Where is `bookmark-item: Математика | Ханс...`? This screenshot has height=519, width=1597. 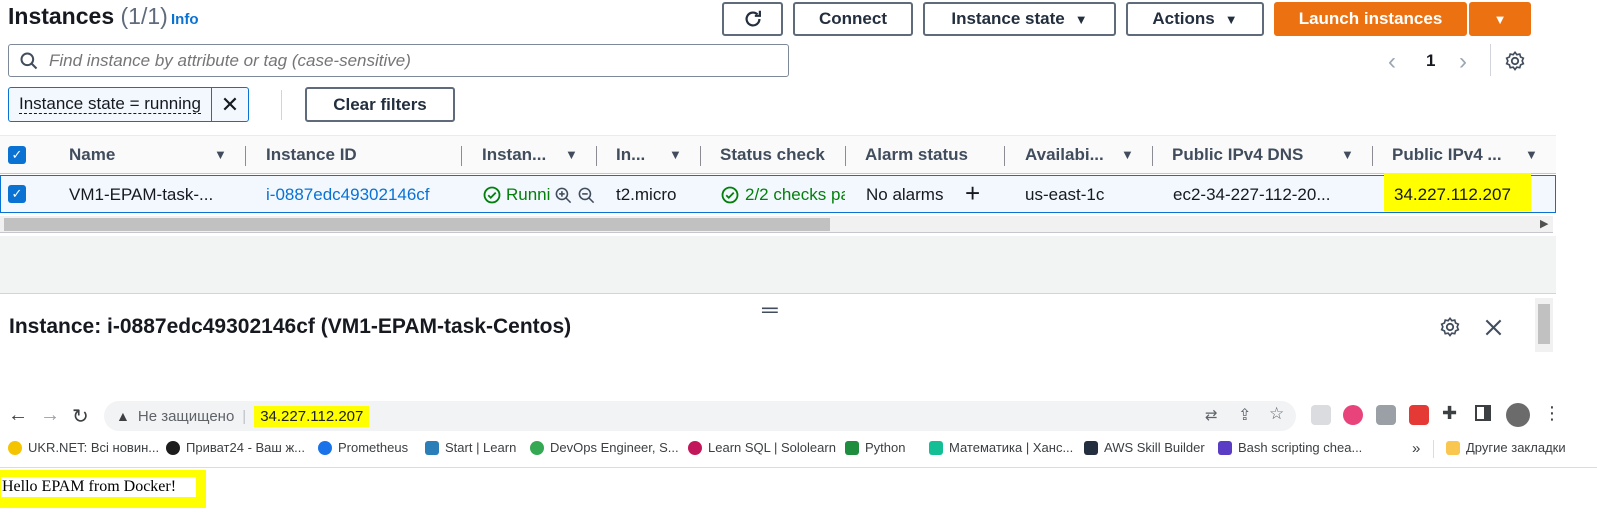
bookmark-item: Математика | Ханс... is located at coordinates (1001, 447).